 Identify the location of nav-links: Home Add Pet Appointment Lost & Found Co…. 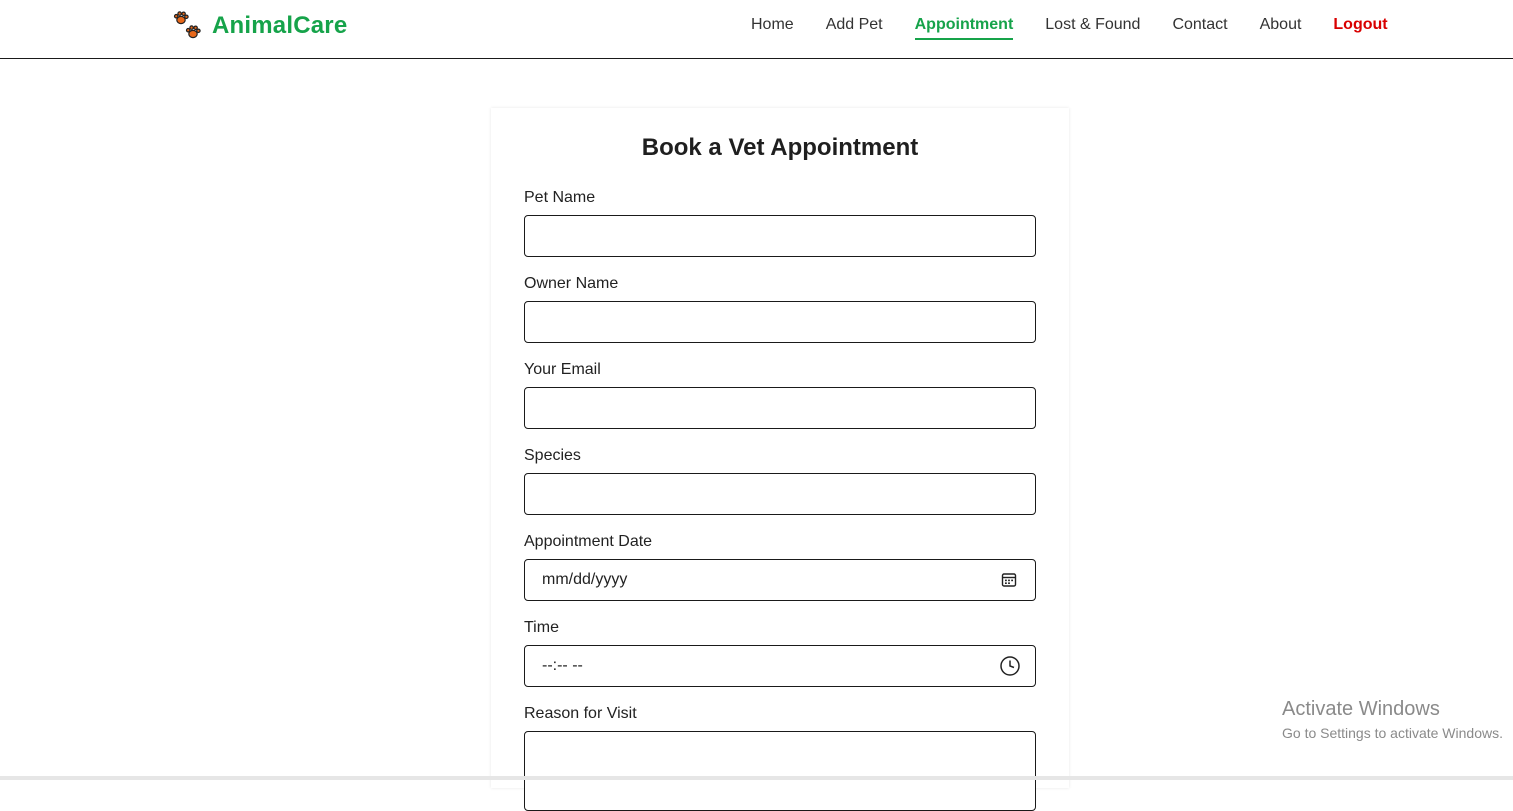
(1069, 28).